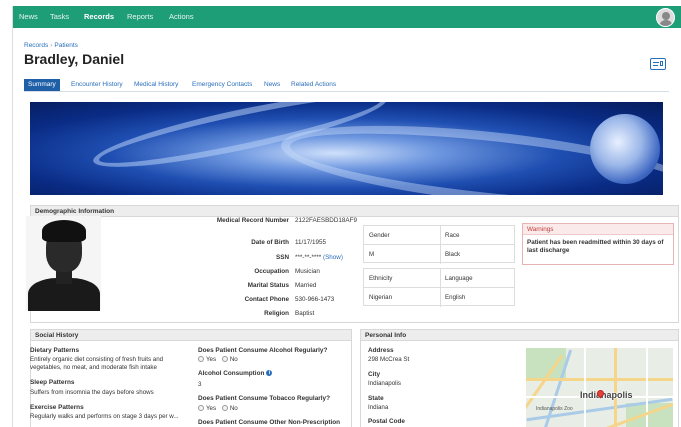 This screenshot has width=681, height=427. I want to click on language-header: Language, so click(459, 278).